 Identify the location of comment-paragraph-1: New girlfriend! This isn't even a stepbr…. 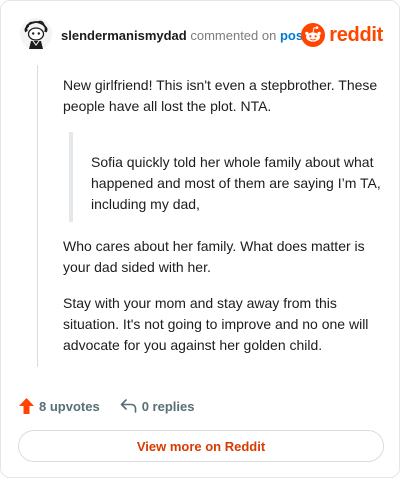
(220, 95).